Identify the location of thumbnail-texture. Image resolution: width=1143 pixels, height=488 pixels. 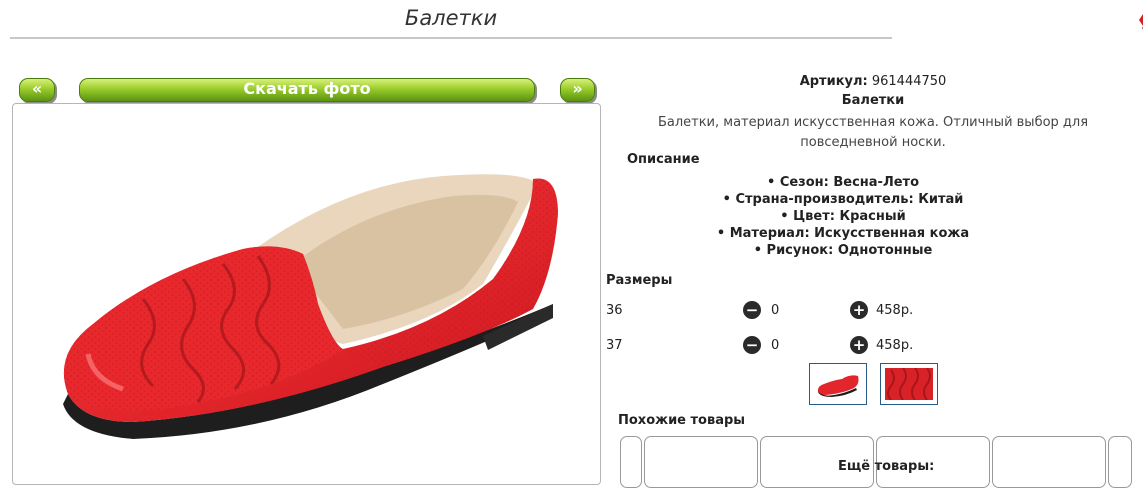
(909, 384).